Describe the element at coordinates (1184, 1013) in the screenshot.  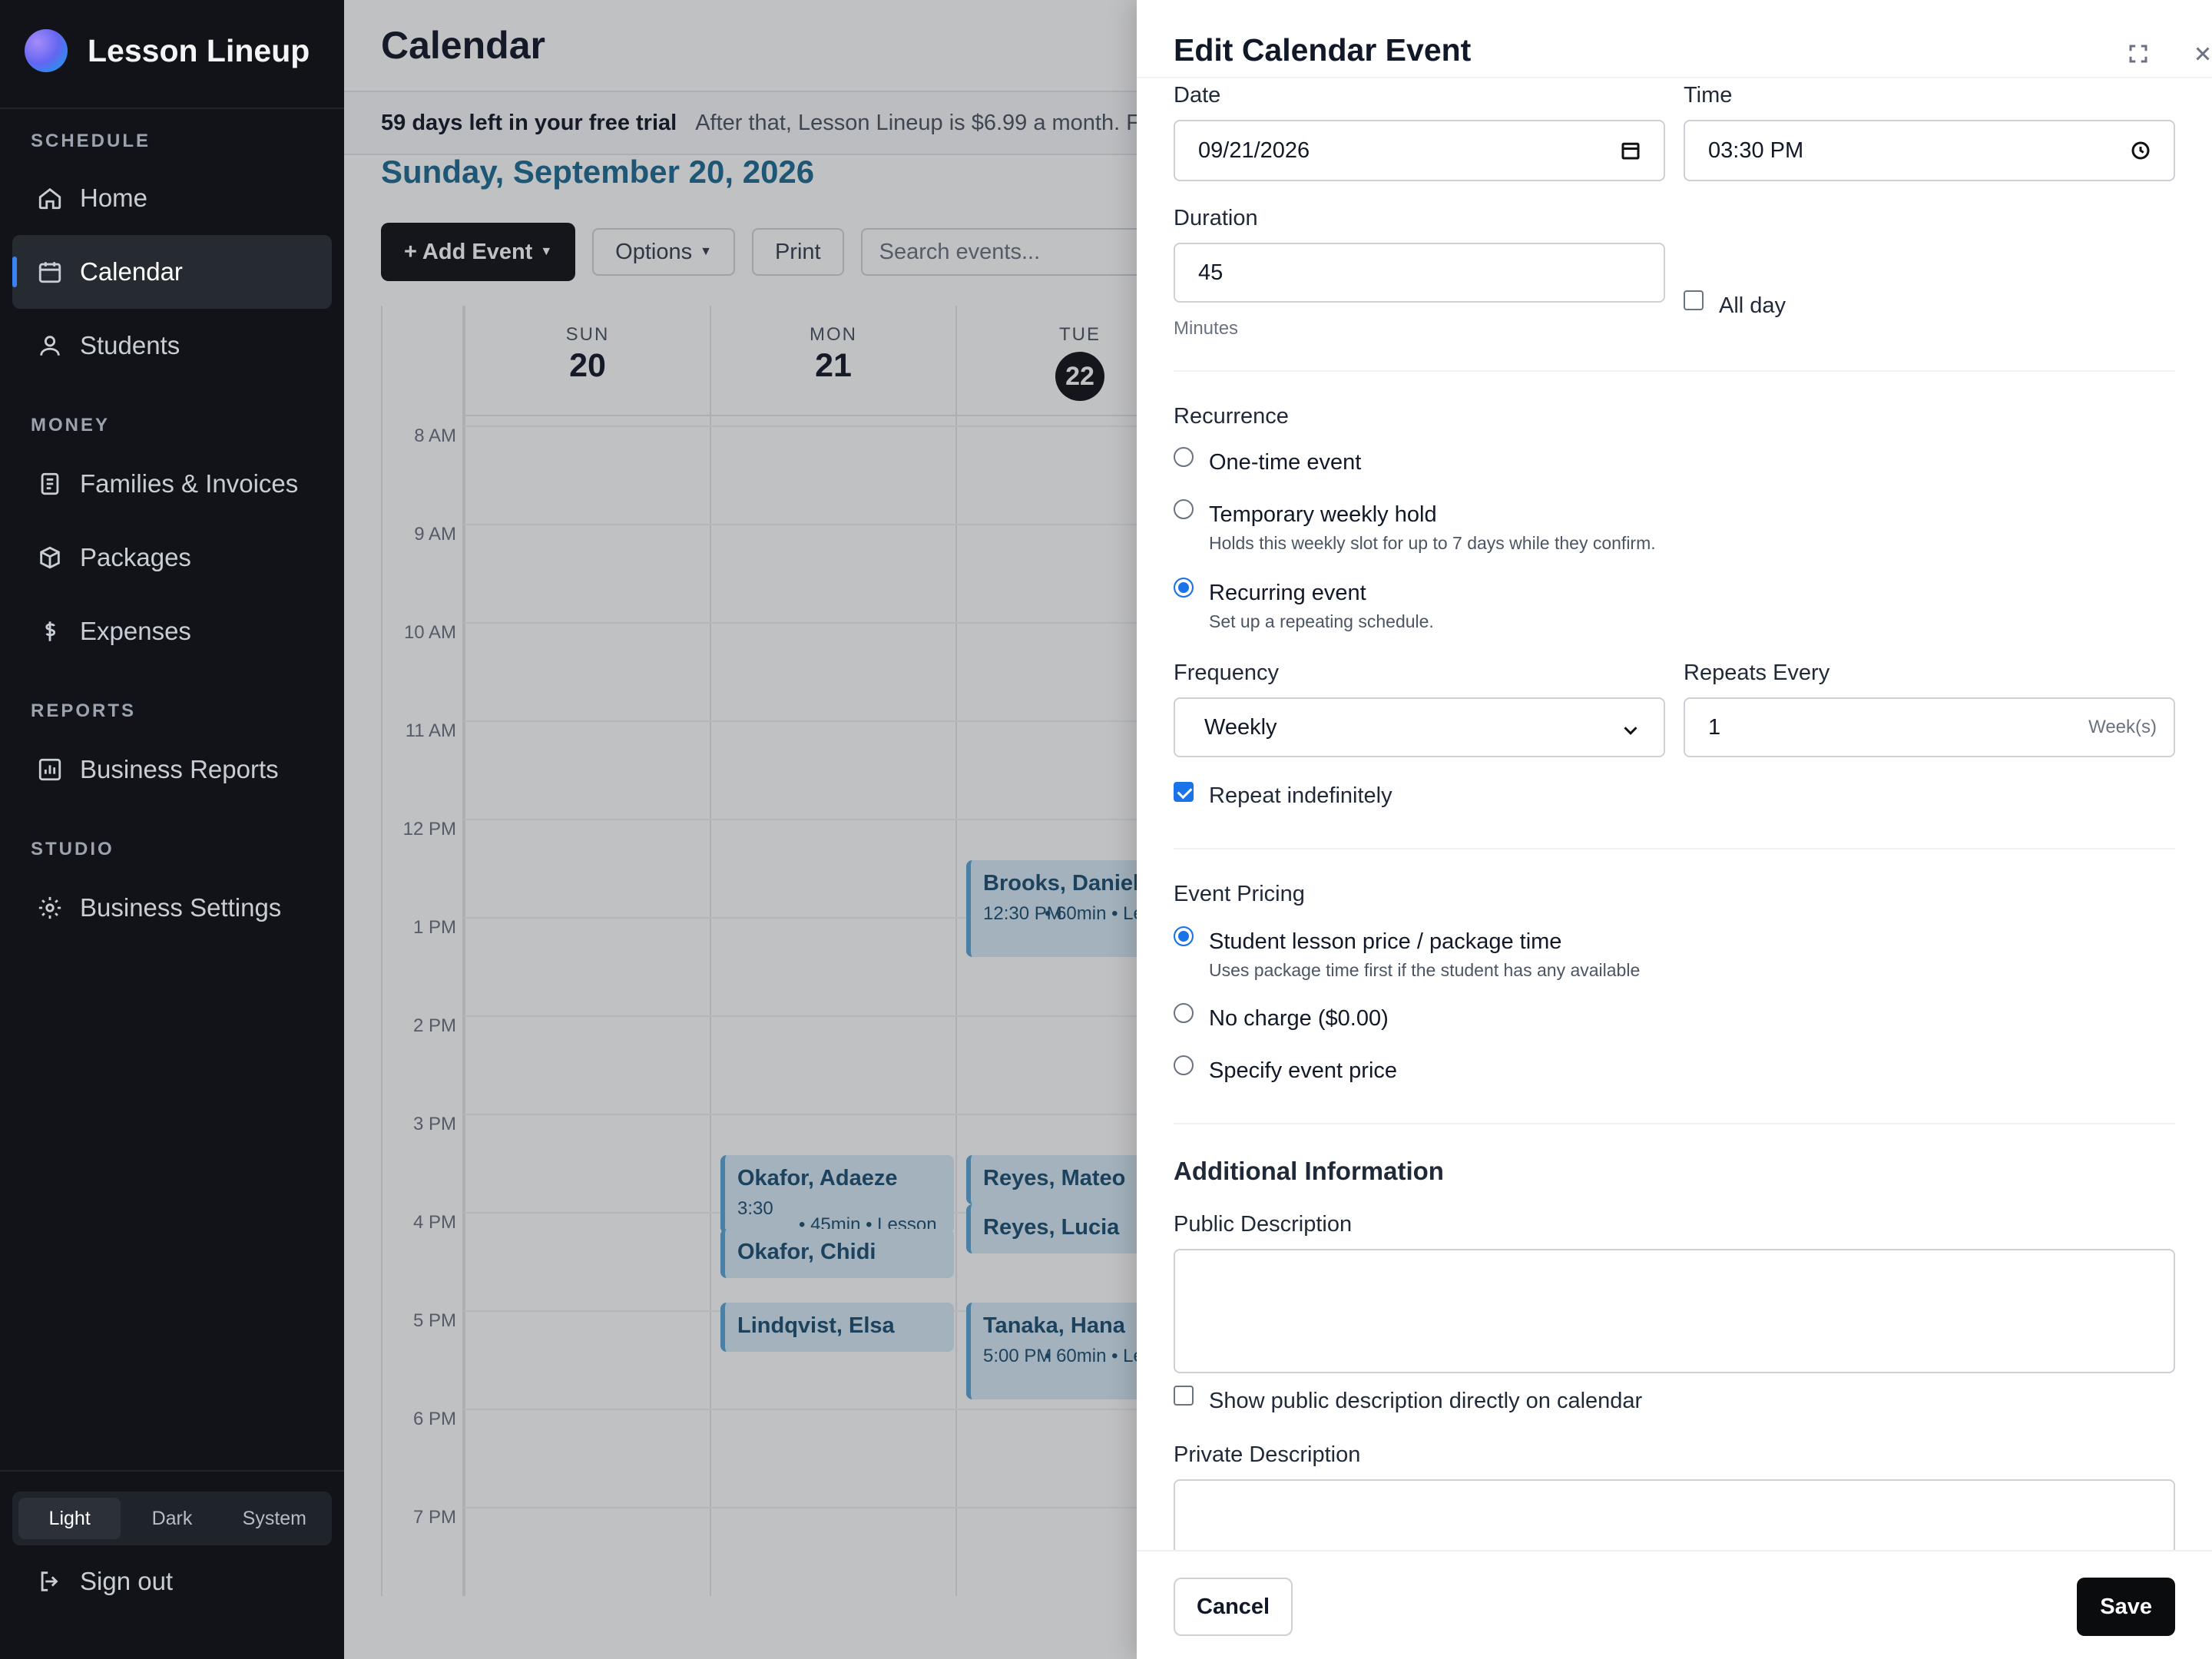
I see `no-charge-radio` at that location.